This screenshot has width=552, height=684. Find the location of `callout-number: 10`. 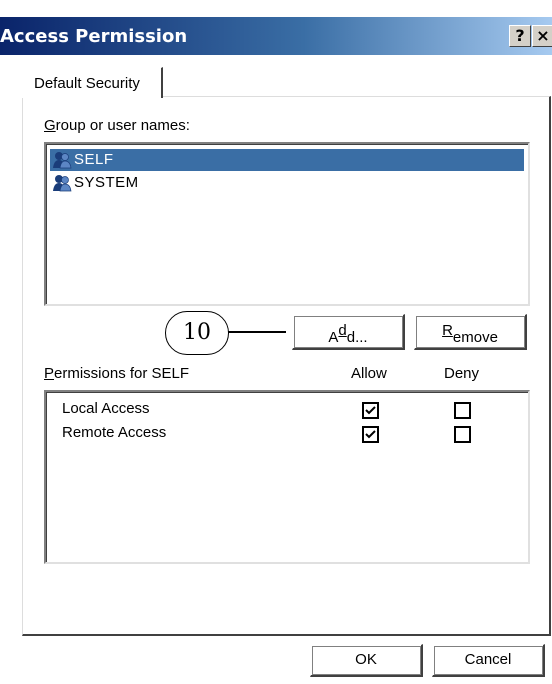

callout-number: 10 is located at coordinates (197, 333).